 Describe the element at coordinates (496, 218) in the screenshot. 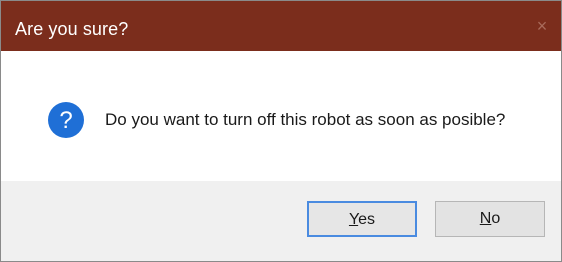

I see `no-label-rest: o` at that location.